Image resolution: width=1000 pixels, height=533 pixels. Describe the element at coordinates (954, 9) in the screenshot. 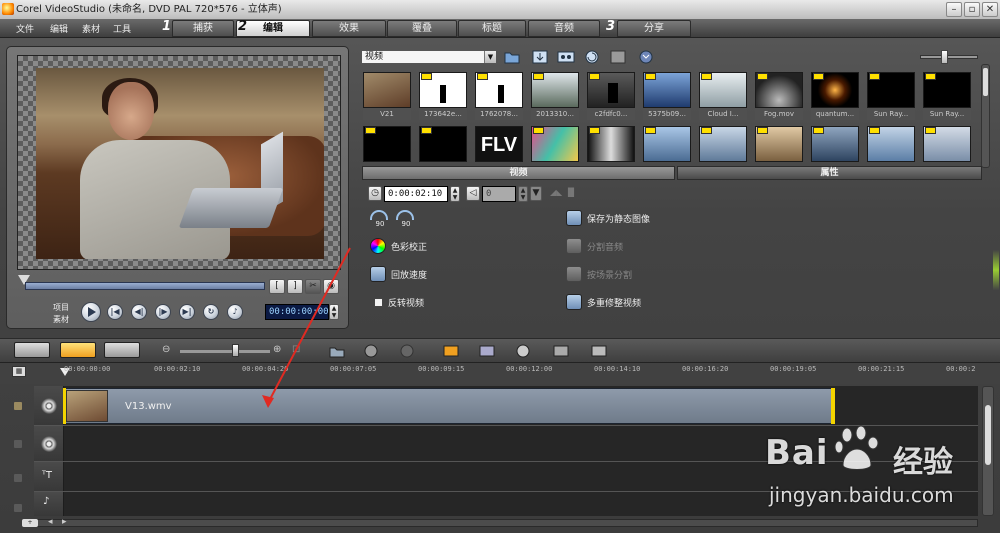

I see `minimize-button: –` at that location.